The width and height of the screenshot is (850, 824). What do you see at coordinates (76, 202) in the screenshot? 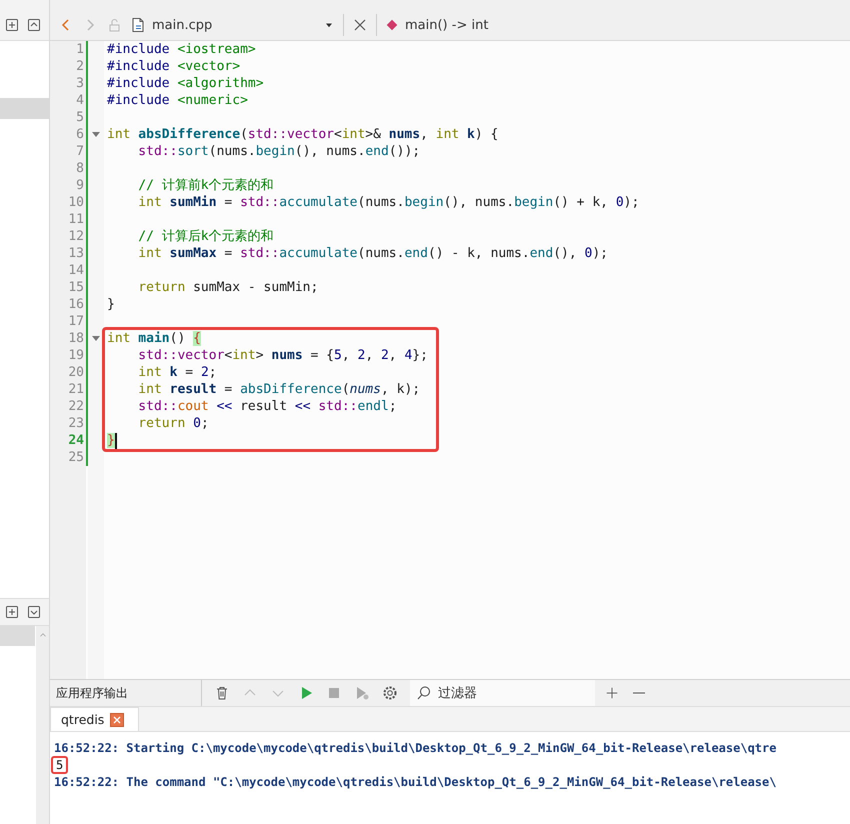
I see `line-number: 10` at bounding box center [76, 202].